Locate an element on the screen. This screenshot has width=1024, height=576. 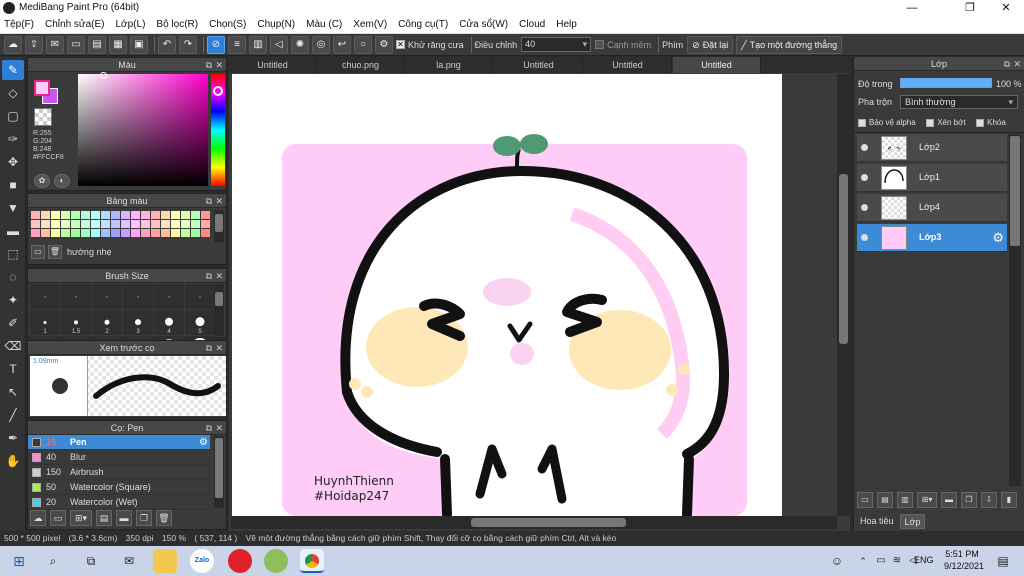
close-button: ✕ is located at coordinates (1006, 8).